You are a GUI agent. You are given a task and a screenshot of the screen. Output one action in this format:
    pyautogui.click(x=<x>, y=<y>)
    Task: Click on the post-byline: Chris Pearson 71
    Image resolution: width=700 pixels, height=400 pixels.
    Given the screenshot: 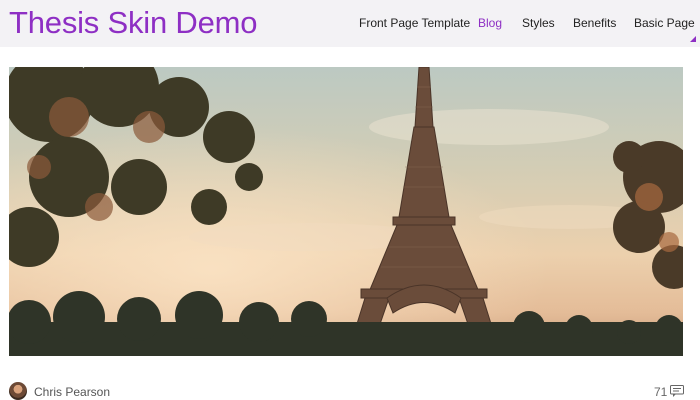 What is the action you would take?
    pyautogui.click(x=349, y=391)
    